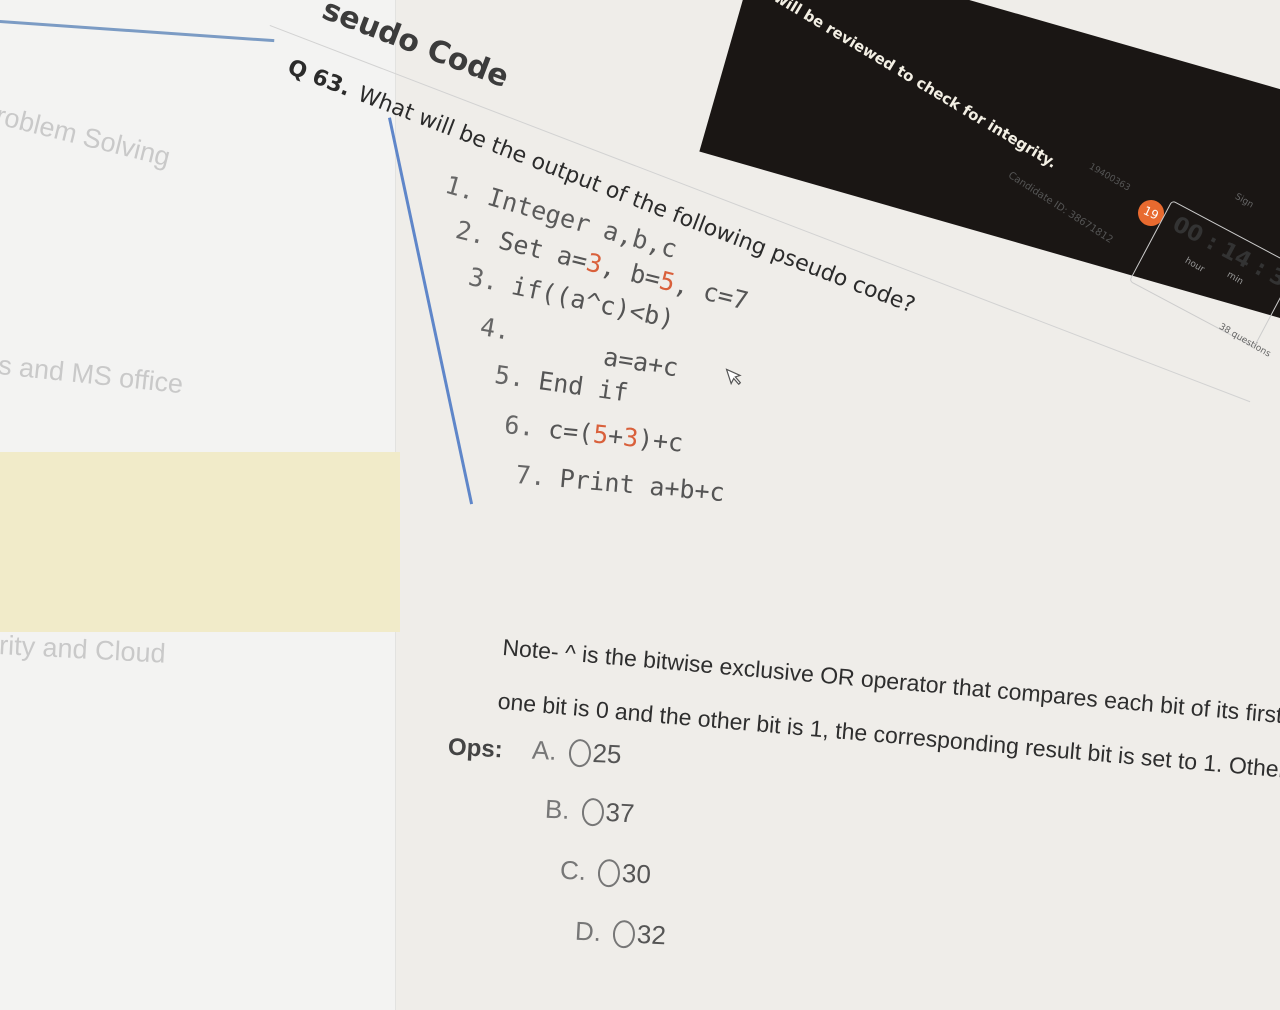 The height and width of the screenshot is (1010, 1280). I want to click on option-letter: D., so click(588, 931).